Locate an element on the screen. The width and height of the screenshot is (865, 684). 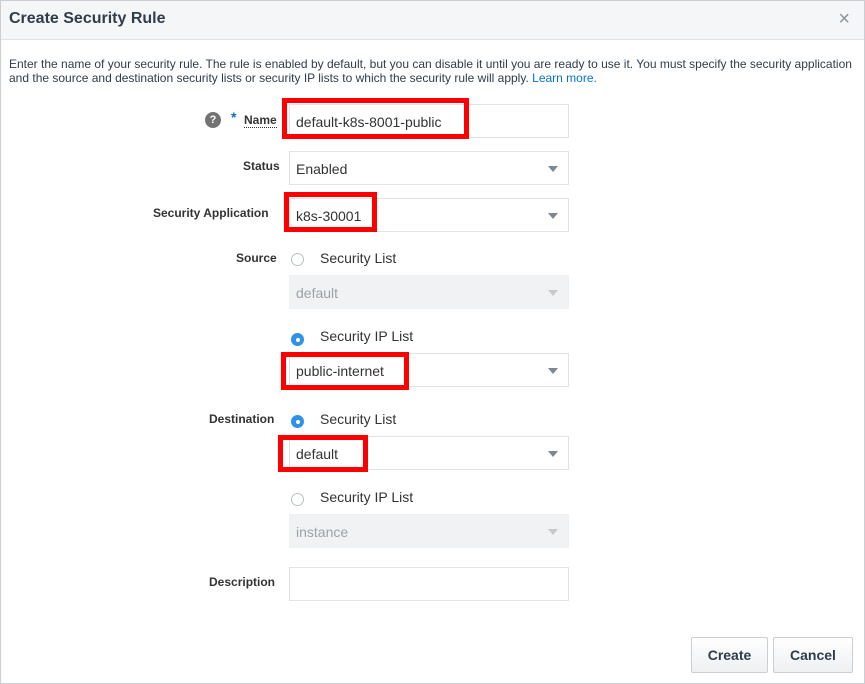
source-security-list-radio is located at coordinates (297, 259).